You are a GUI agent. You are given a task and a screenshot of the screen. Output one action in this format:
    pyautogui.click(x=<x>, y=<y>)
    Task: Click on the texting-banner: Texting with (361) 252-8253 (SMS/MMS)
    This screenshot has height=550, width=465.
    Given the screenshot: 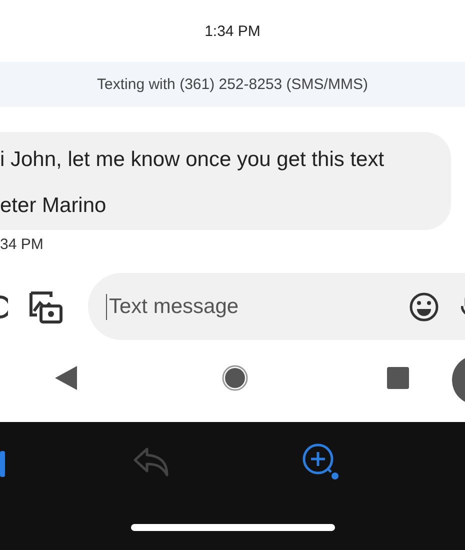 What is the action you would take?
    pyautogui.click(x=232, y=84)
    